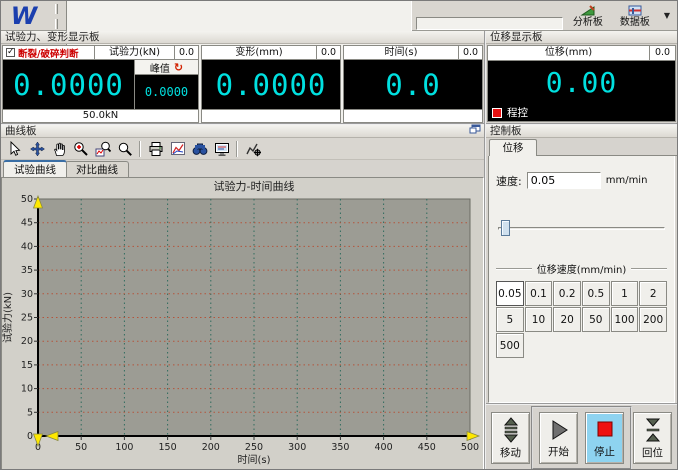  What do you see at coordinates (27, 223) in the screenshot?
I see `svg-text: 45` at bounding box center [27, 223].